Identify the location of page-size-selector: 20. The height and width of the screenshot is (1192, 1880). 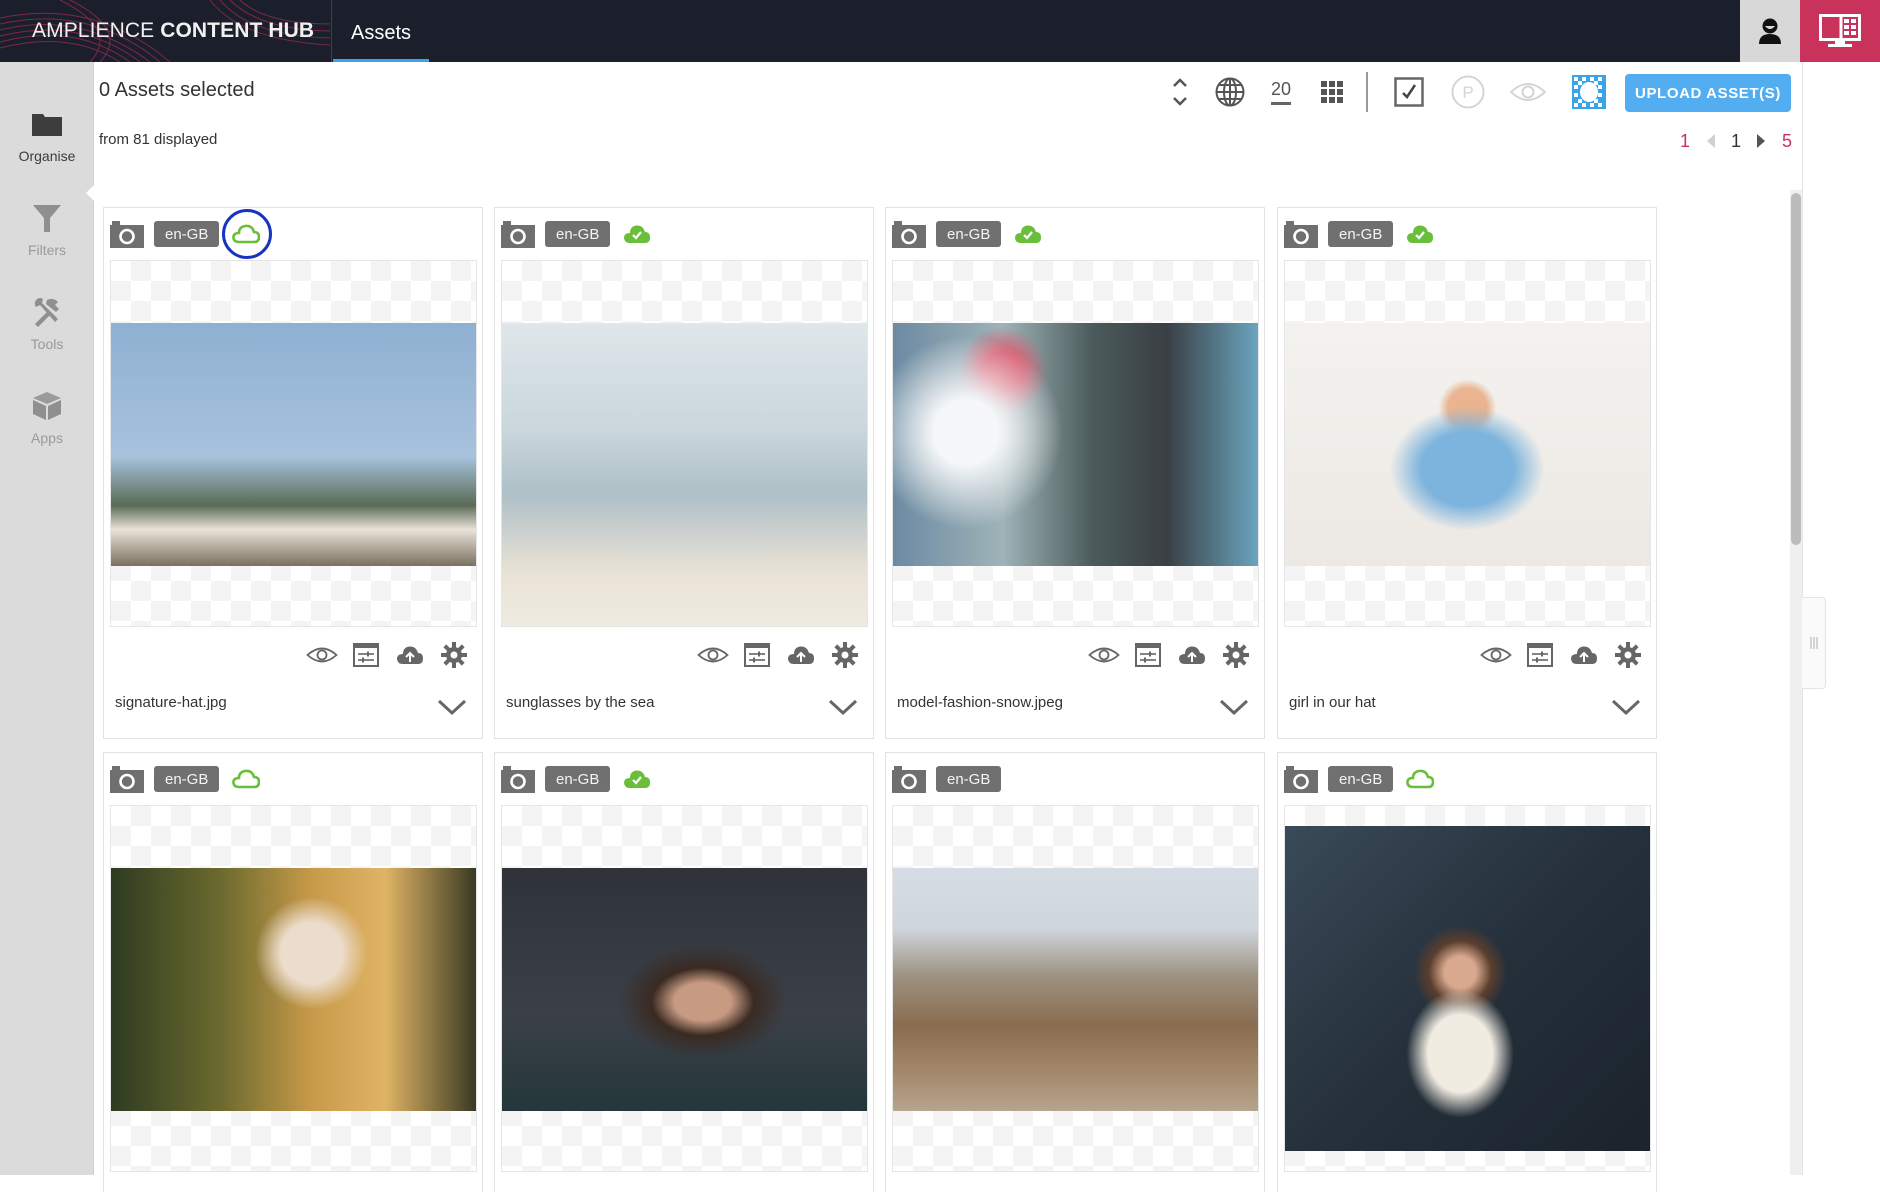
(1281, 92).